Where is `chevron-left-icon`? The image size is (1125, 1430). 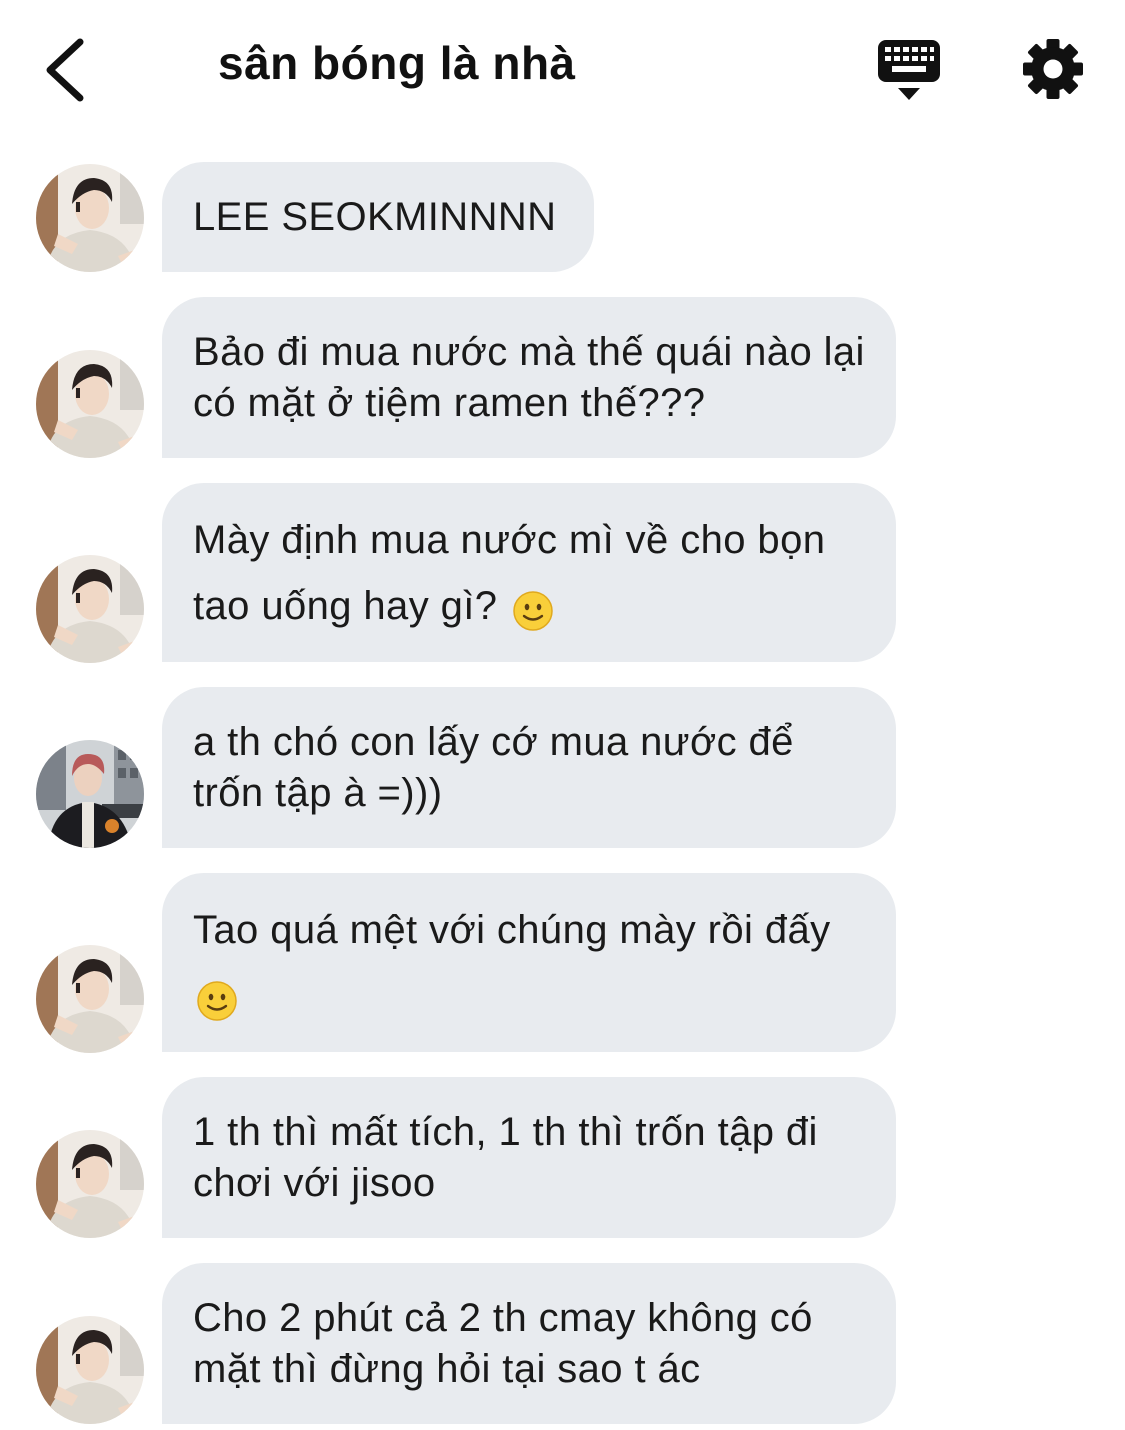 chevron-left-icon is located at coordinates (65, 70).